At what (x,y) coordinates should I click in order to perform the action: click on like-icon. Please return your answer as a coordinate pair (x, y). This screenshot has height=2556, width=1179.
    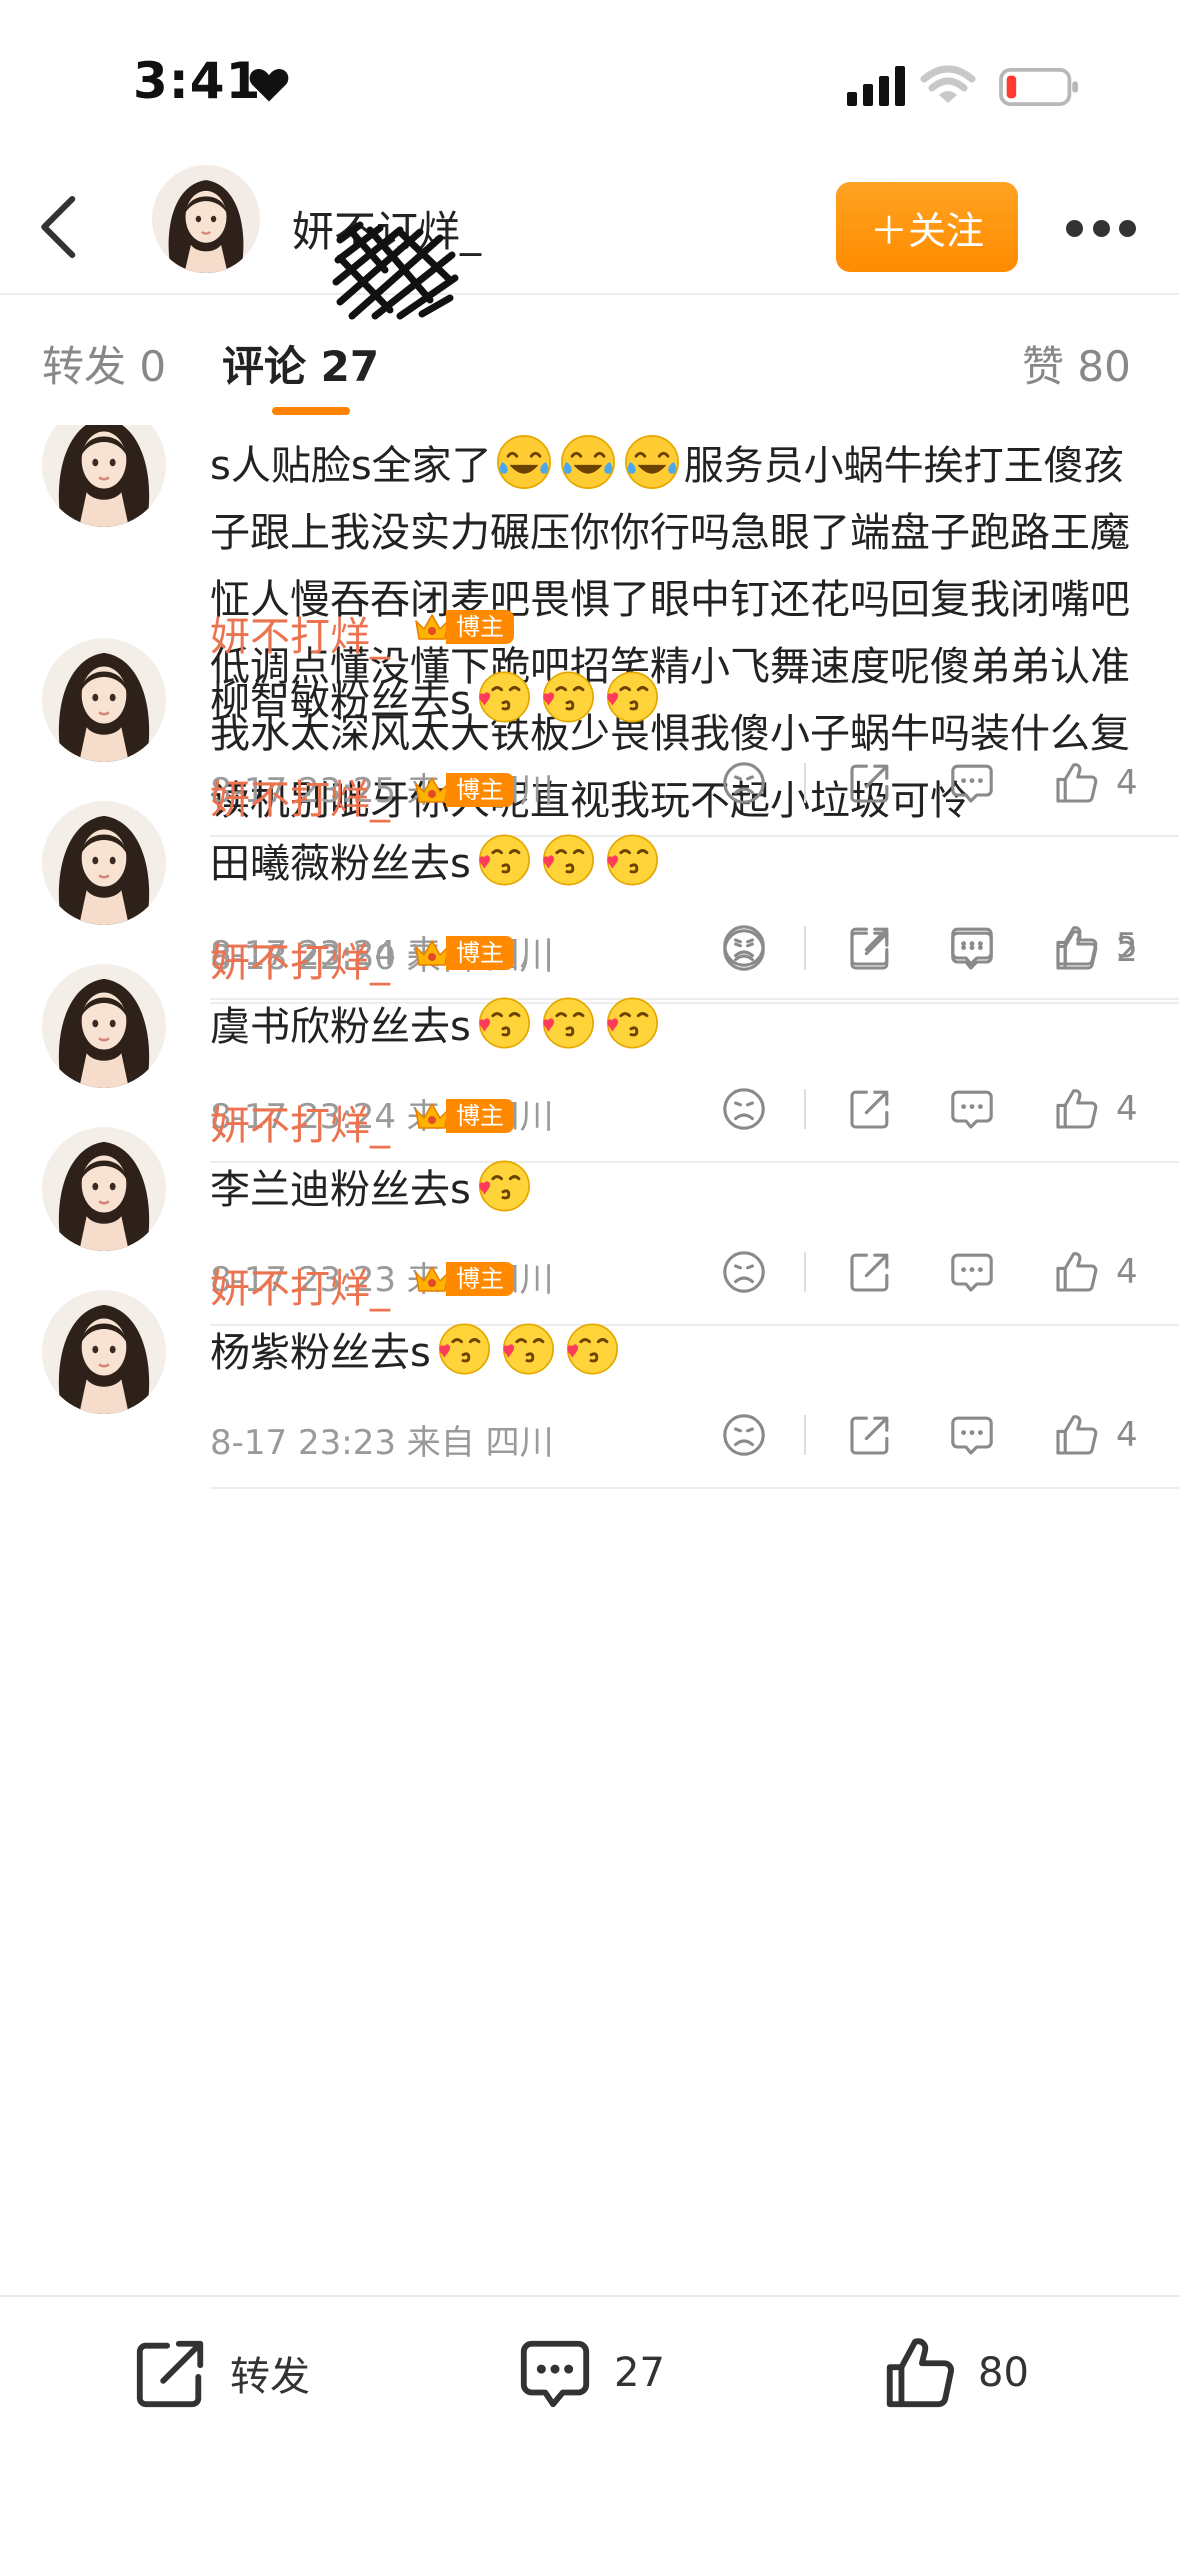
    Looking at the image, I should click on (1076, 1435).